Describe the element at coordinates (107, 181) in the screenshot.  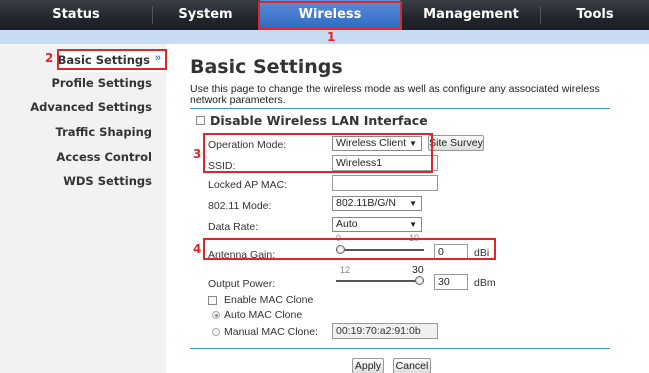
I see `sidebar-item-wds-settings: WDS Settings` at that location.